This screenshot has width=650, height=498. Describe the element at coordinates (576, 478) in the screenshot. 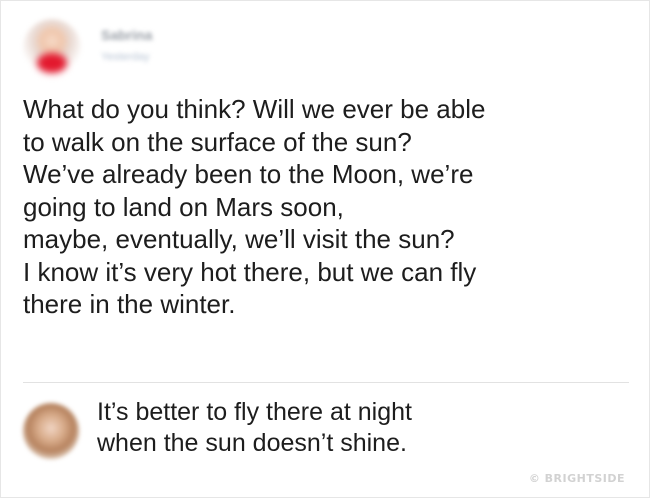

I see `brightside-watermark: © BRIGHTSIDE` at that location.